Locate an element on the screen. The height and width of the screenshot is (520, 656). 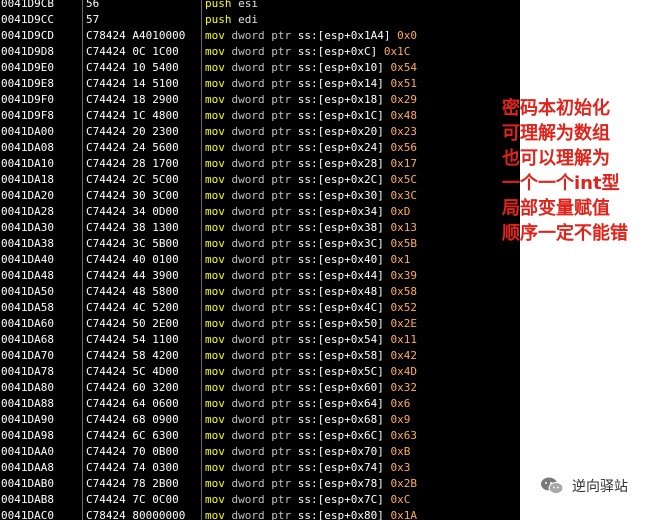
instruction-text: mov dword ptr ss:[esp+0x58],0x42 is located at coordinates (311, 355).